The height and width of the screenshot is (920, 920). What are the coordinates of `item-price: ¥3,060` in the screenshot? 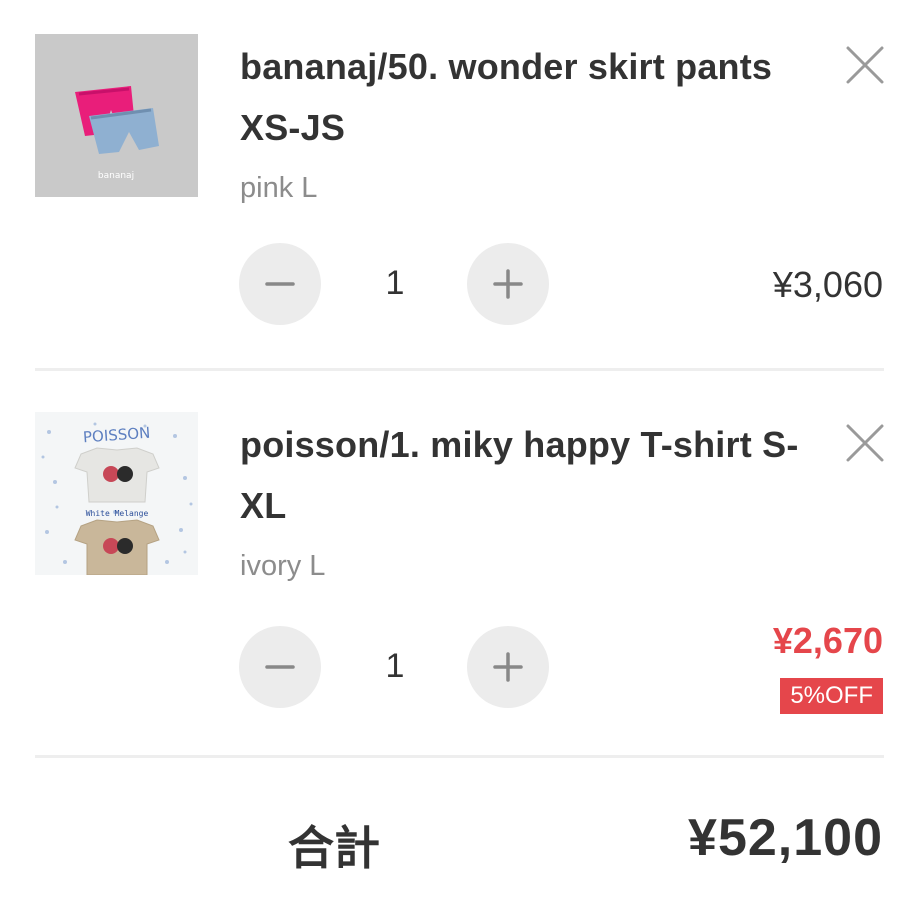 It's located at (827, 284).